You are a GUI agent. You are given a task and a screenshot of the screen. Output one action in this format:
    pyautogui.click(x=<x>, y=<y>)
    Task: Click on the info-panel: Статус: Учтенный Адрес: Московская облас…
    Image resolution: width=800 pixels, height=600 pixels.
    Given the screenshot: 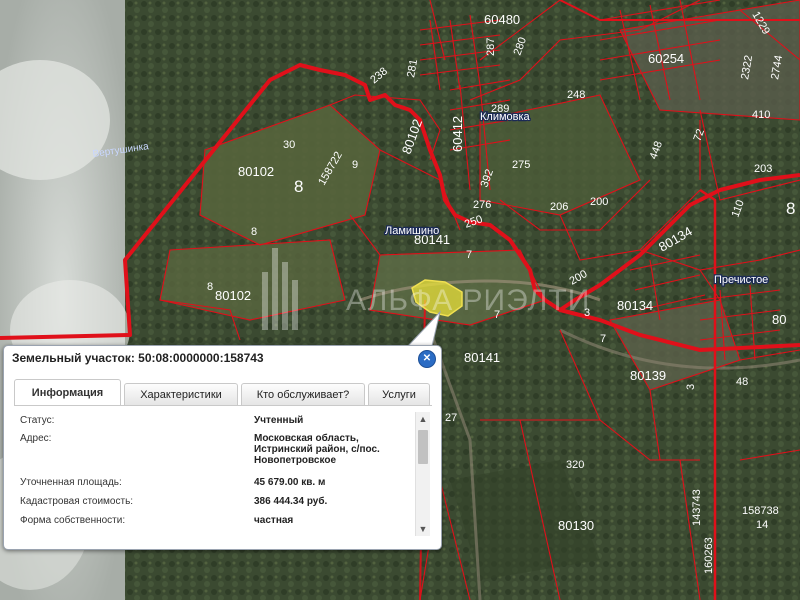 What is the action you would take?
    pyautogui.click(x=223, y=473)
    